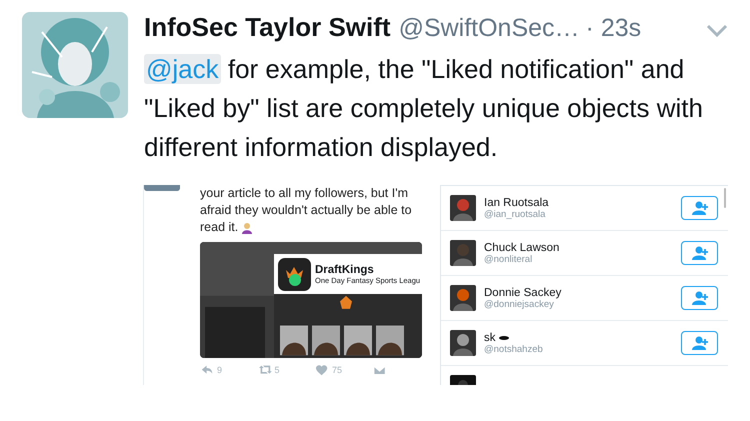 This screenshot has height=421, width=750. Describe the element at coordinates (614, 28) in the screenshot. I see `tweet-time: · 23s` at that location.